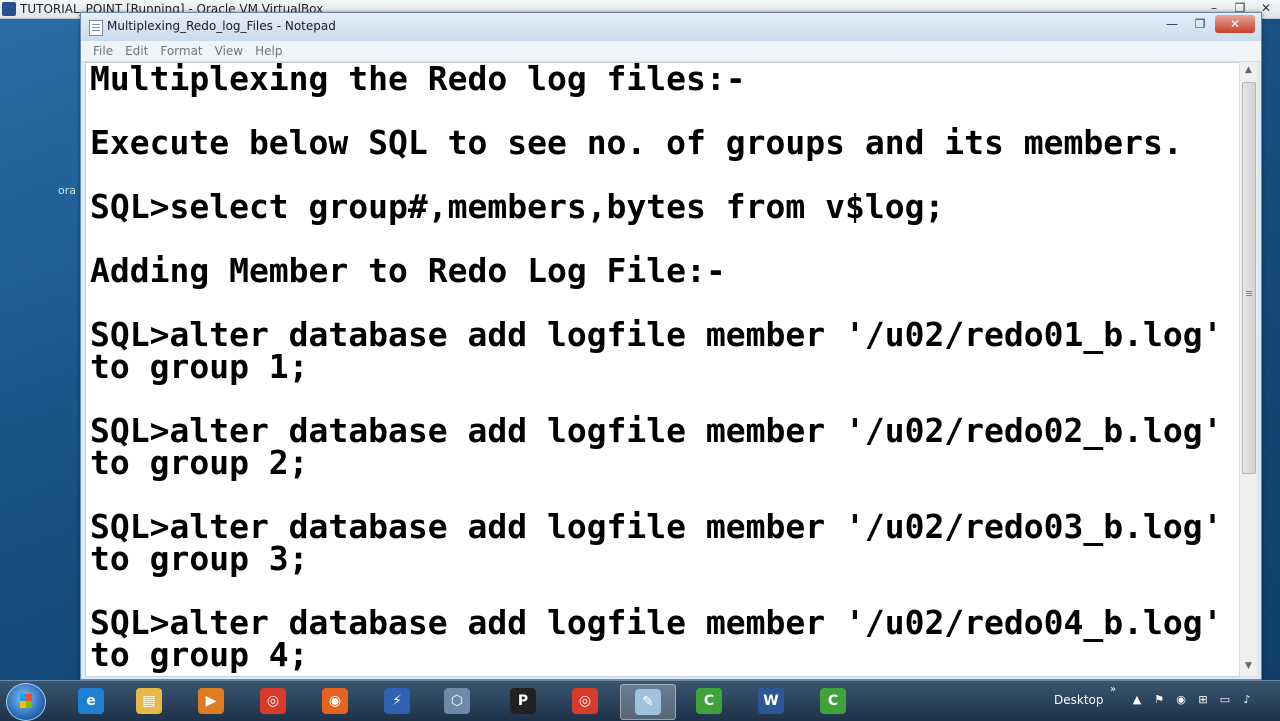  I want to click on taskbar: e ▤ ▶ ◎ ◉ ⚡ ⬡ P ◎ ✎ C W C Desktop » ▲ ⚑ ◉ ⊞ ▭ ♪, so click(640, 700).